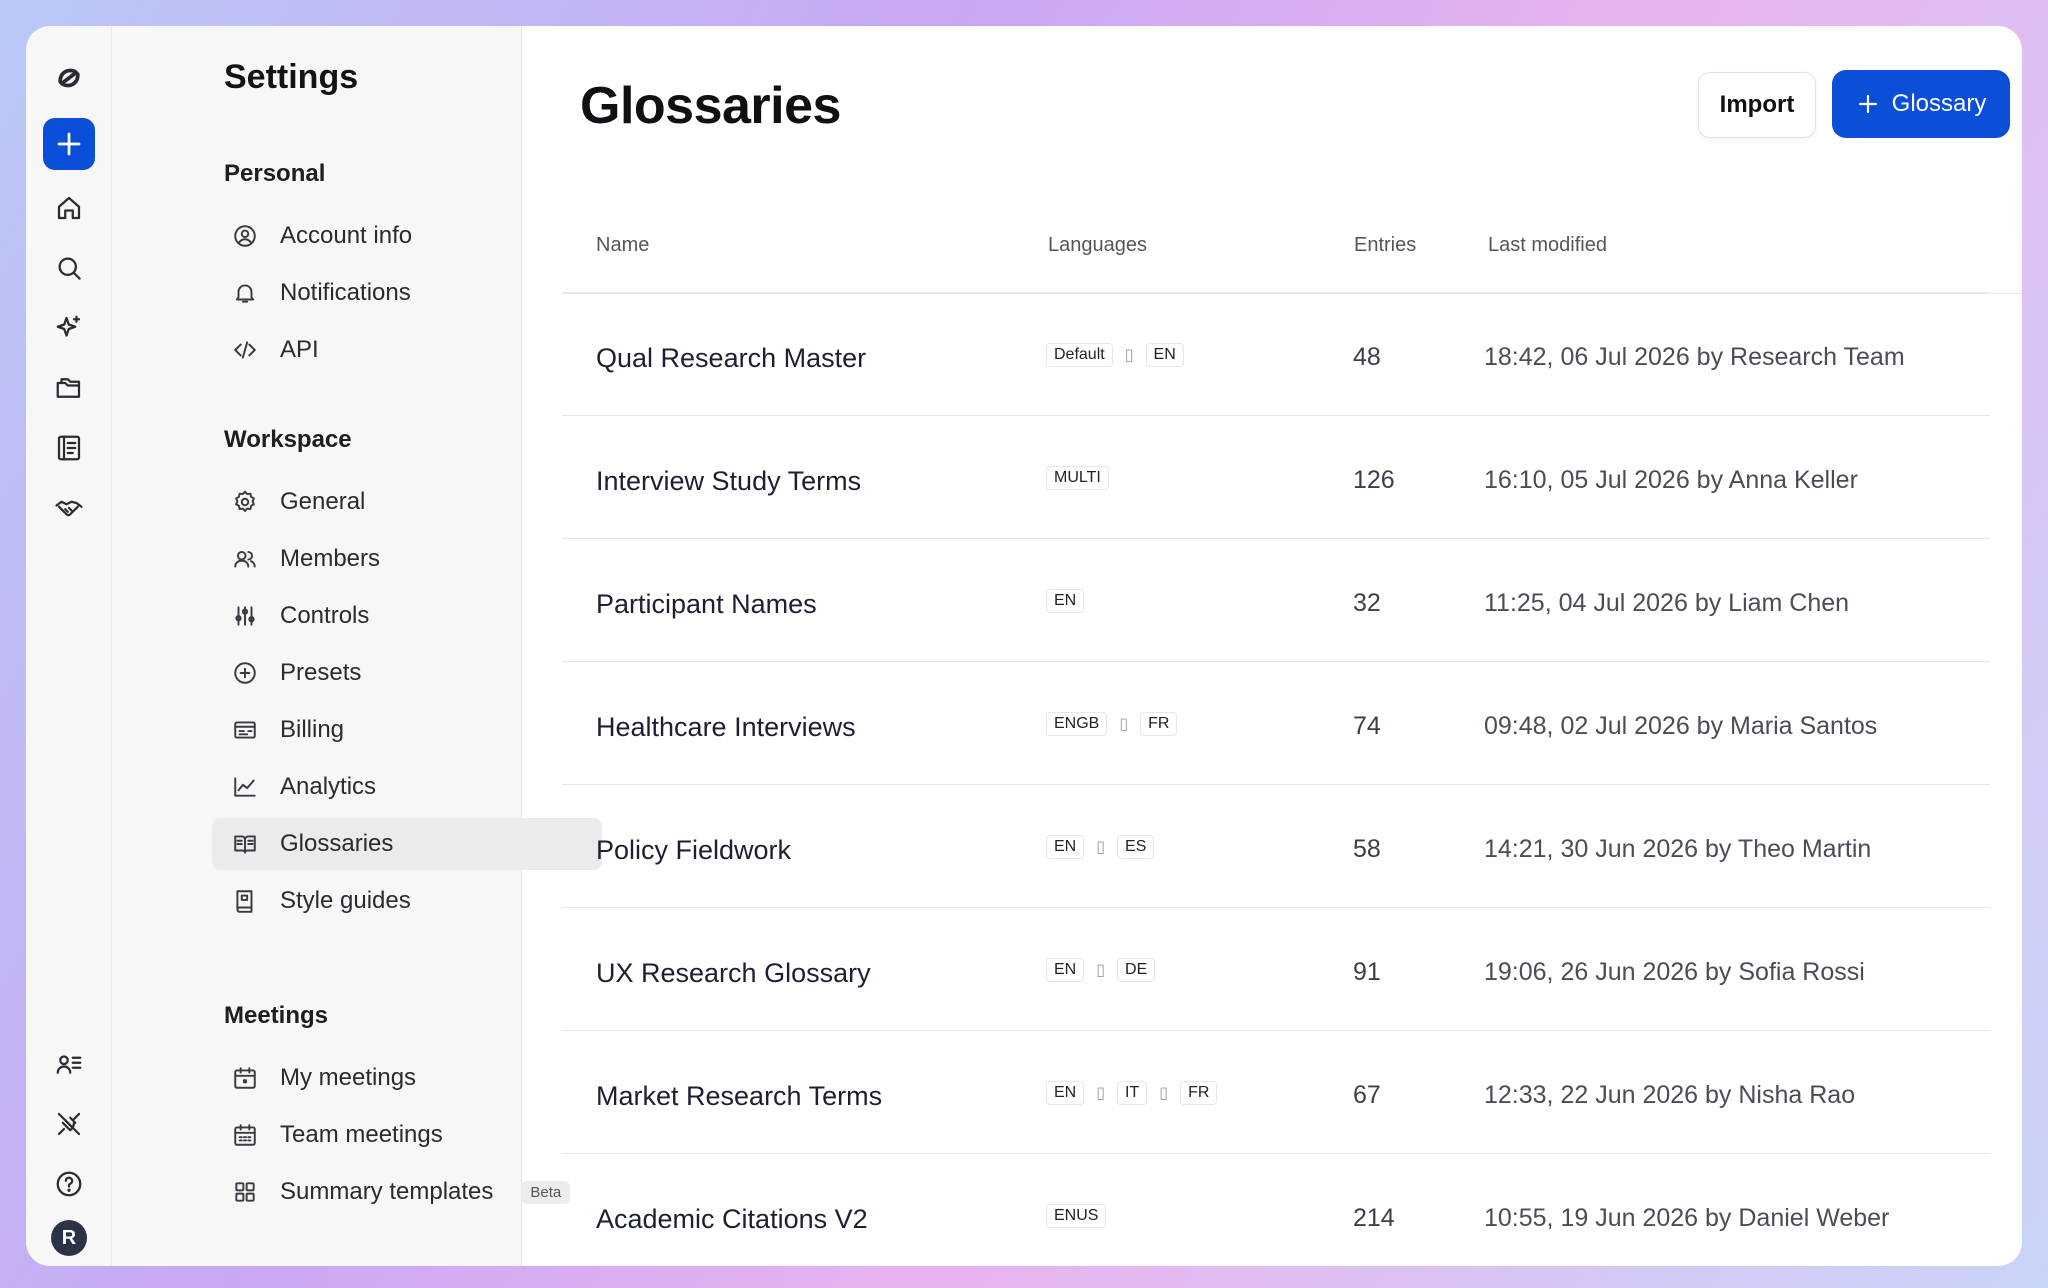 The image size is (2048, 1288). I want to click on code-icon, so click(245, 350).